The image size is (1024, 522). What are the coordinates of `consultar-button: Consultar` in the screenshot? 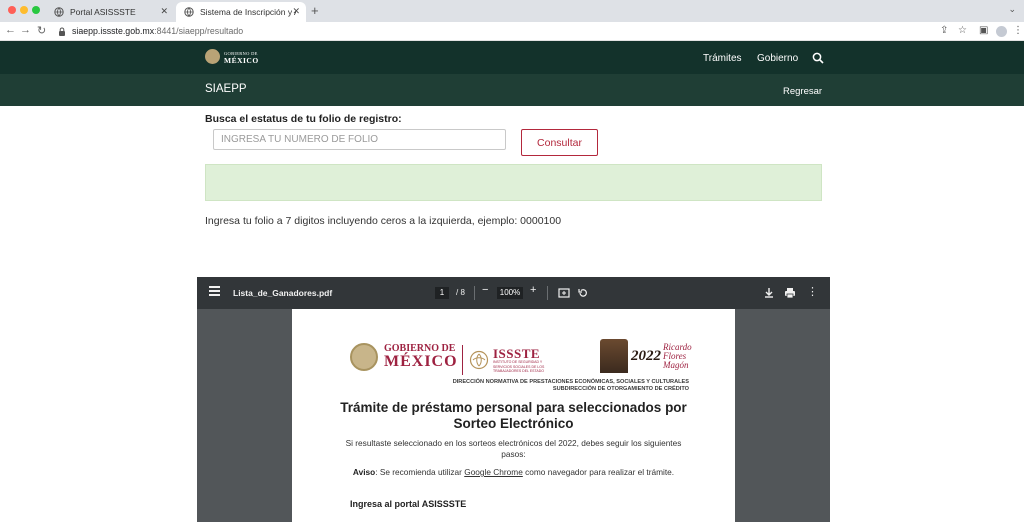 It's located at (559, 142).